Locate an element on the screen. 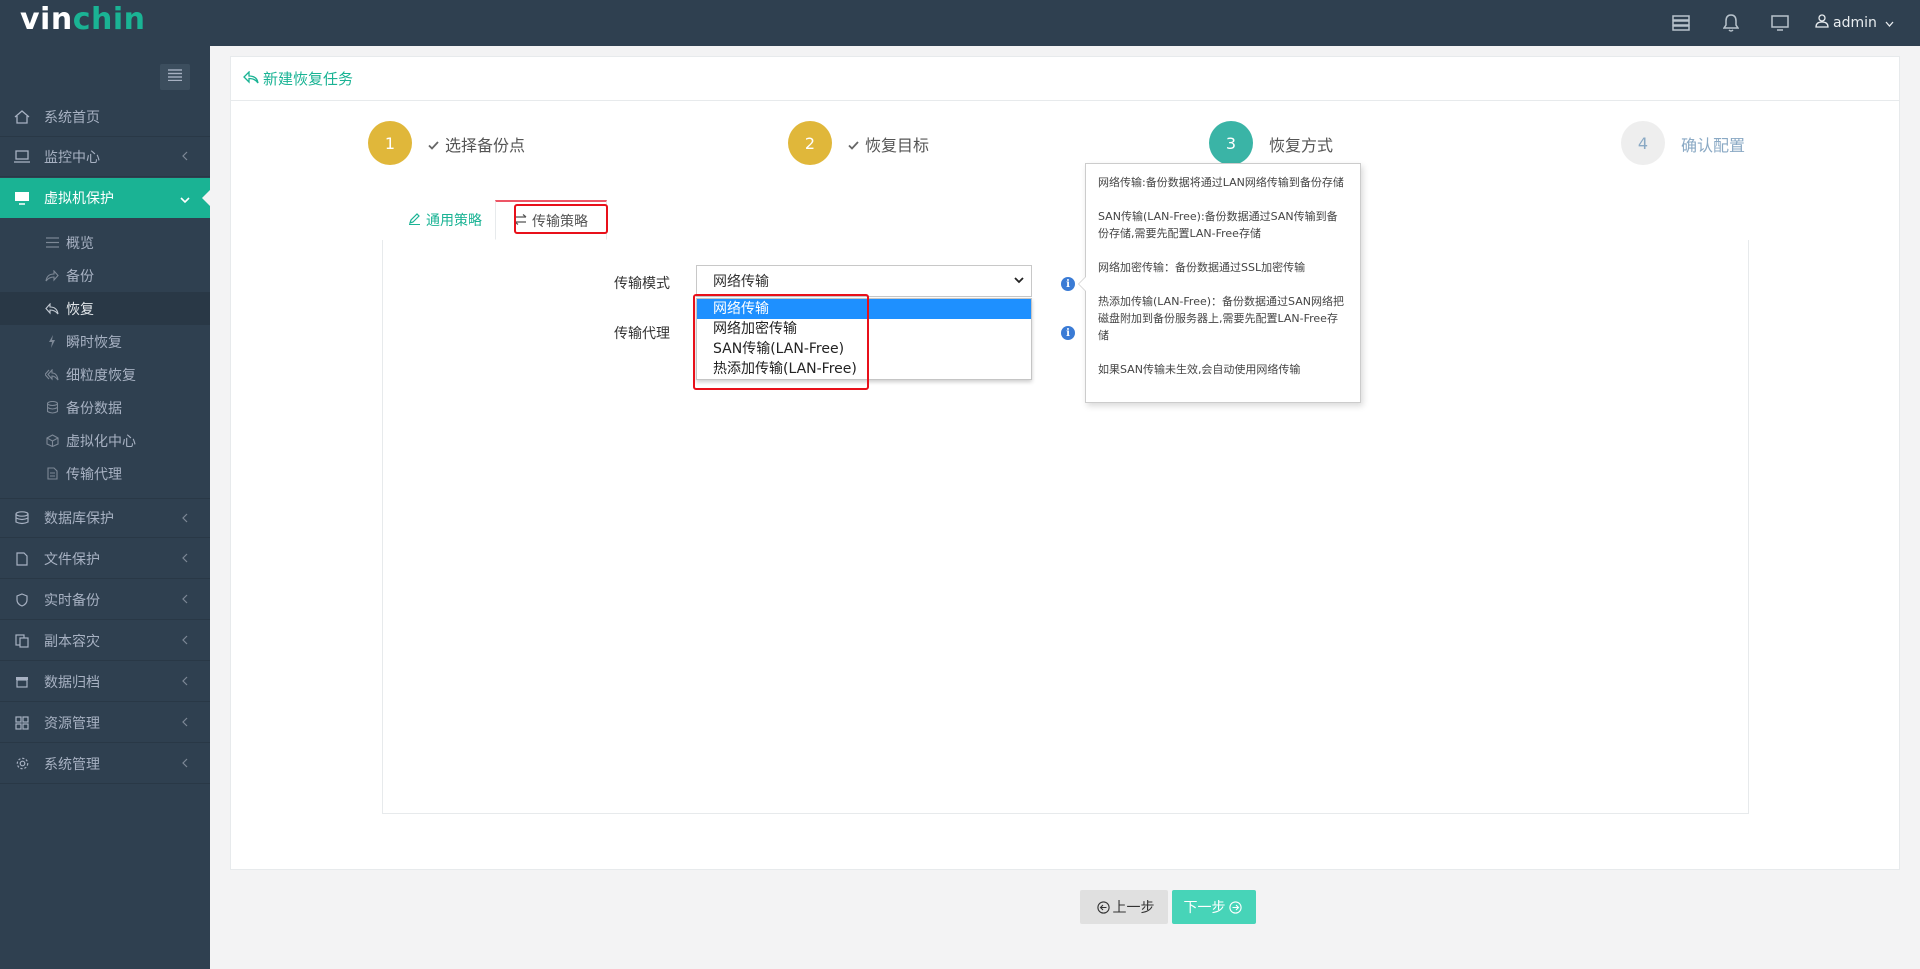 The height and width of the screenshot is (969, 1920). step-1-label: 选择备份点 is located at coordinates (476, 144).